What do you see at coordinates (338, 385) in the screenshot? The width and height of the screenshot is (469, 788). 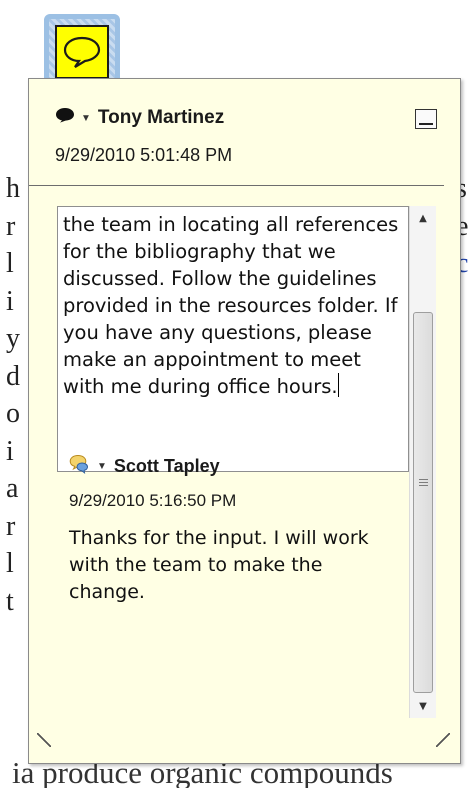 I see `text-caret` at bounding box center [338, 385].